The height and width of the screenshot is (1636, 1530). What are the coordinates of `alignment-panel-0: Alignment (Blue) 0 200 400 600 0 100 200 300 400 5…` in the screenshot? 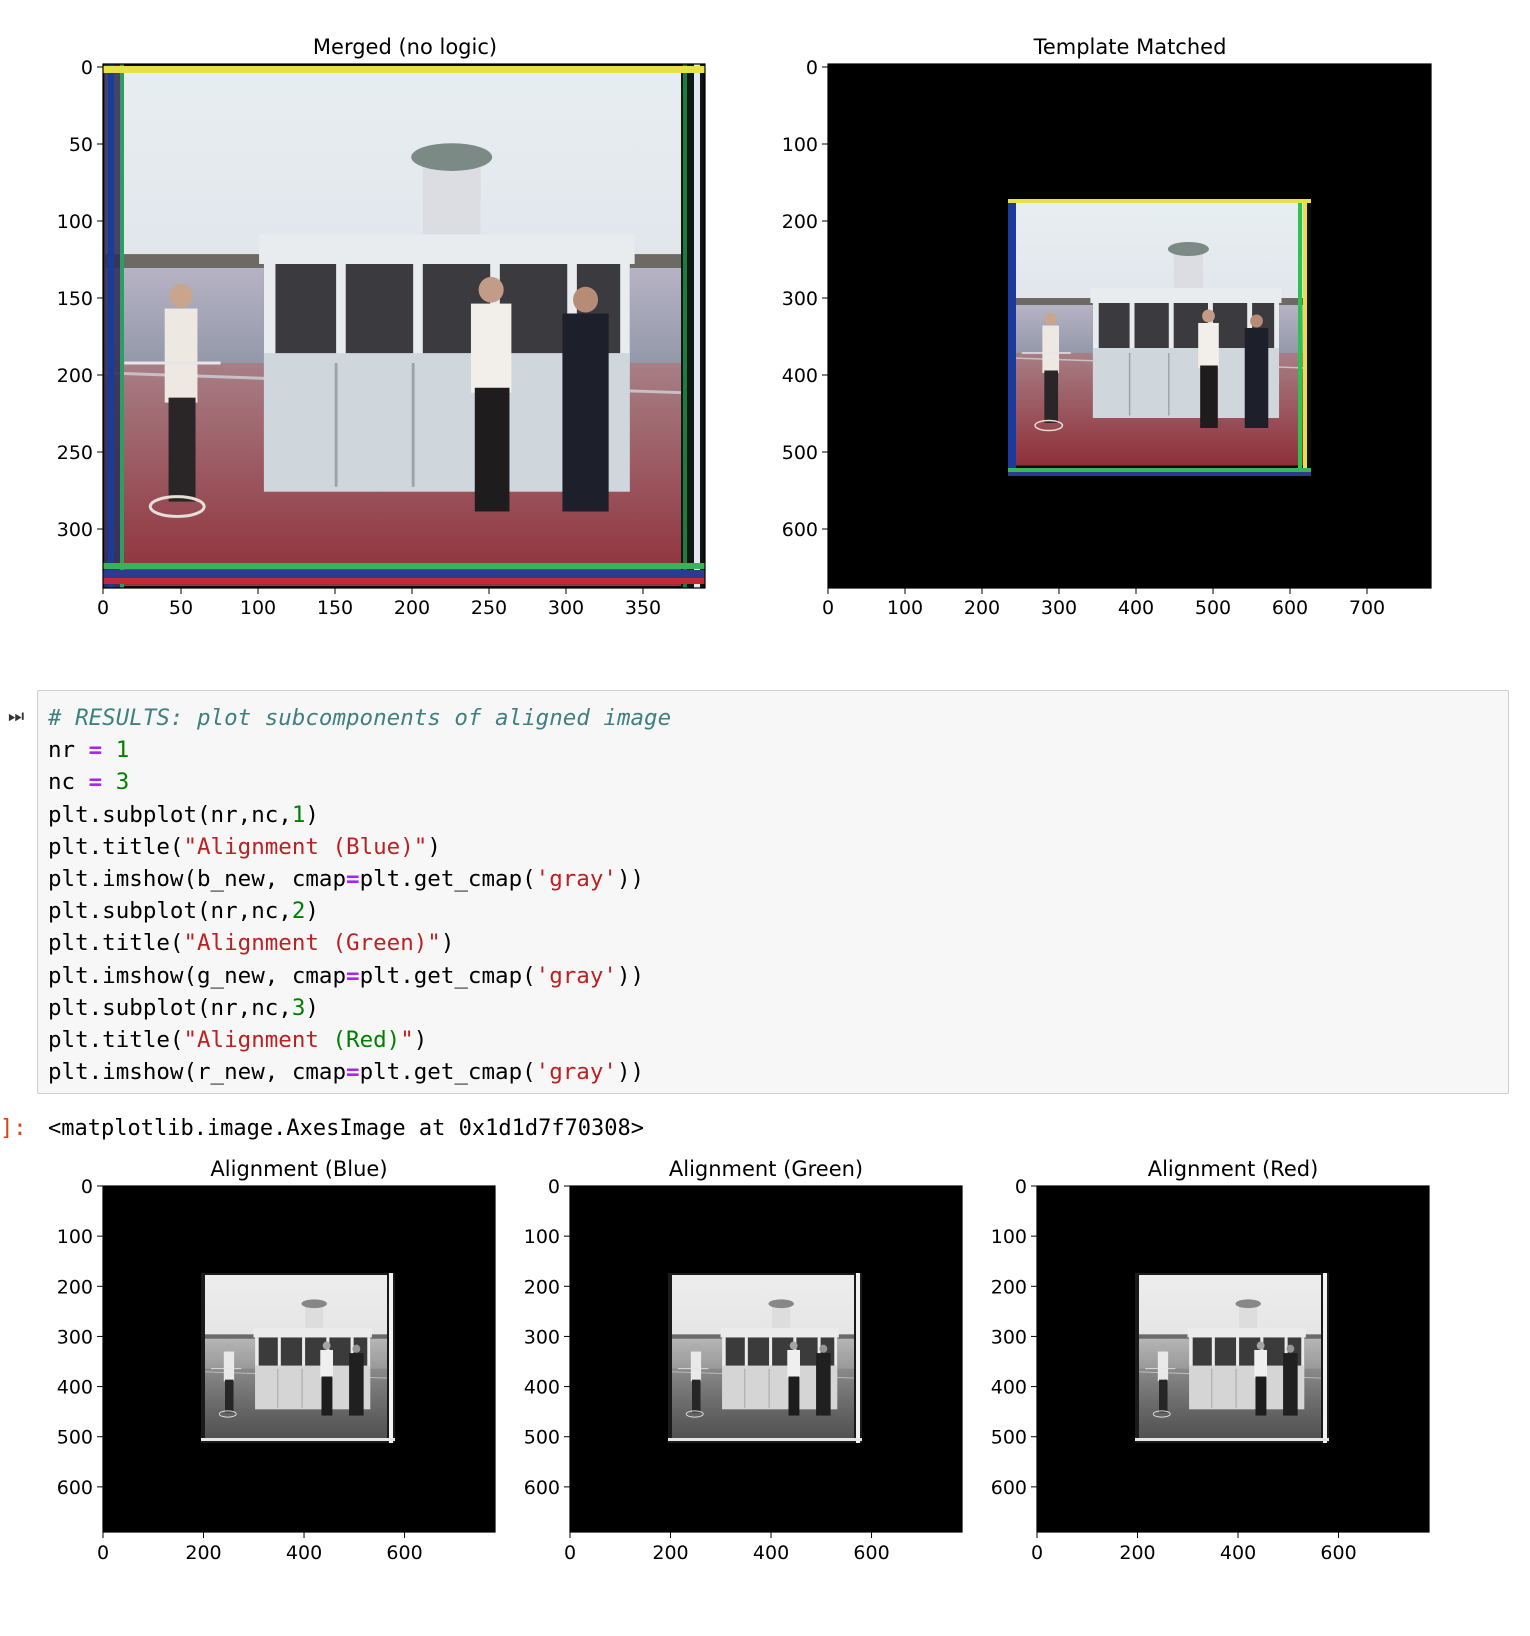 It's located at (276, 1360).